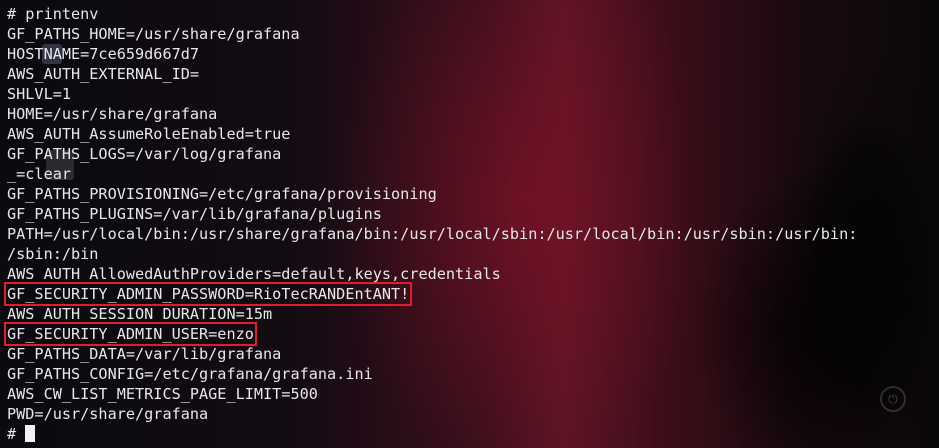  Describe the element at coordinates (432, 434) in the screenshot. I see `prompt-line: #` at that location.